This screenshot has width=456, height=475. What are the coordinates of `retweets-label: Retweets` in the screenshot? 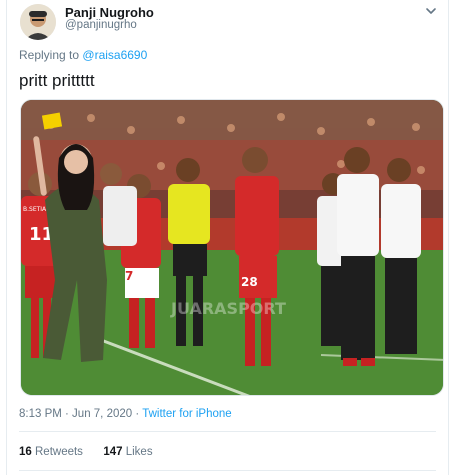 It's located at (59, 452).